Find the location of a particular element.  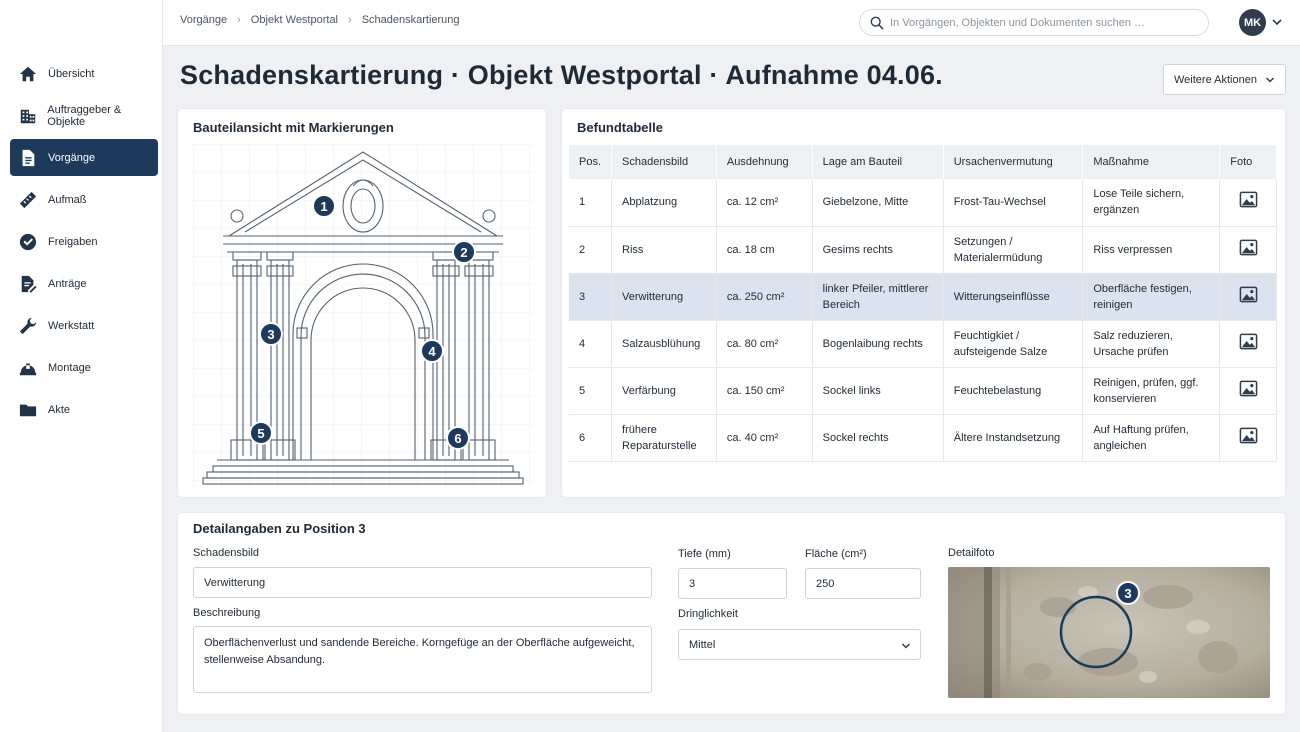

wrench-icon is located at coordinates (28, 326).